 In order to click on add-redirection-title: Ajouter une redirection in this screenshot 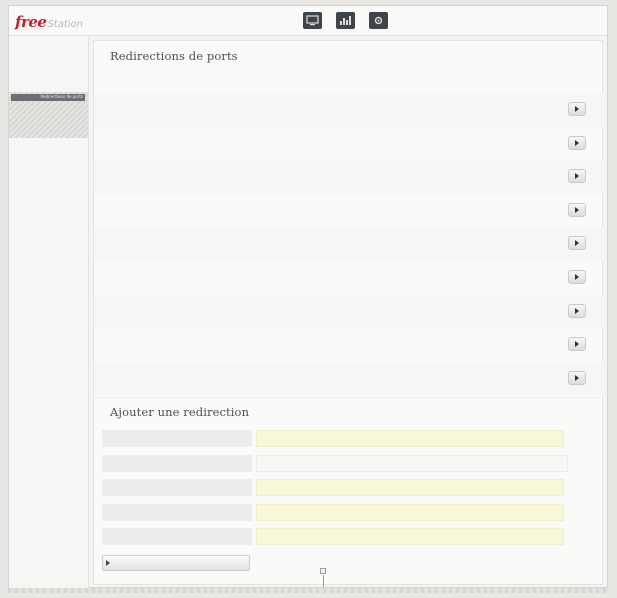, I will do `click(180, 412)`.